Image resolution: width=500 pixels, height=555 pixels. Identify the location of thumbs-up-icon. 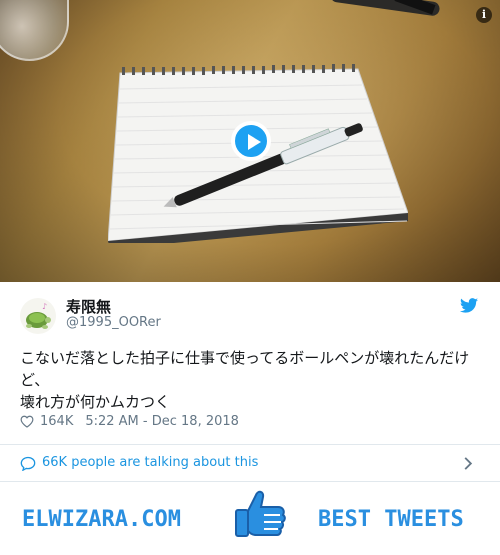
(260, 513).